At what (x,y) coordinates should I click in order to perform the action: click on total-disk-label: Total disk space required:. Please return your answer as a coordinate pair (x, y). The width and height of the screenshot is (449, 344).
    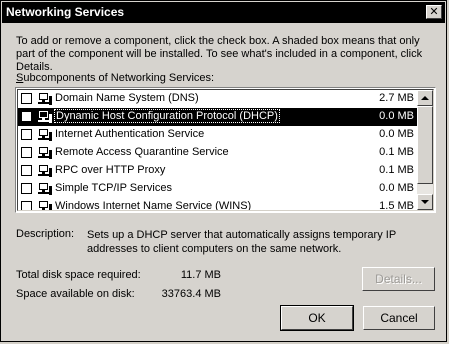
    Looking at the image, I should click on (78, 275).